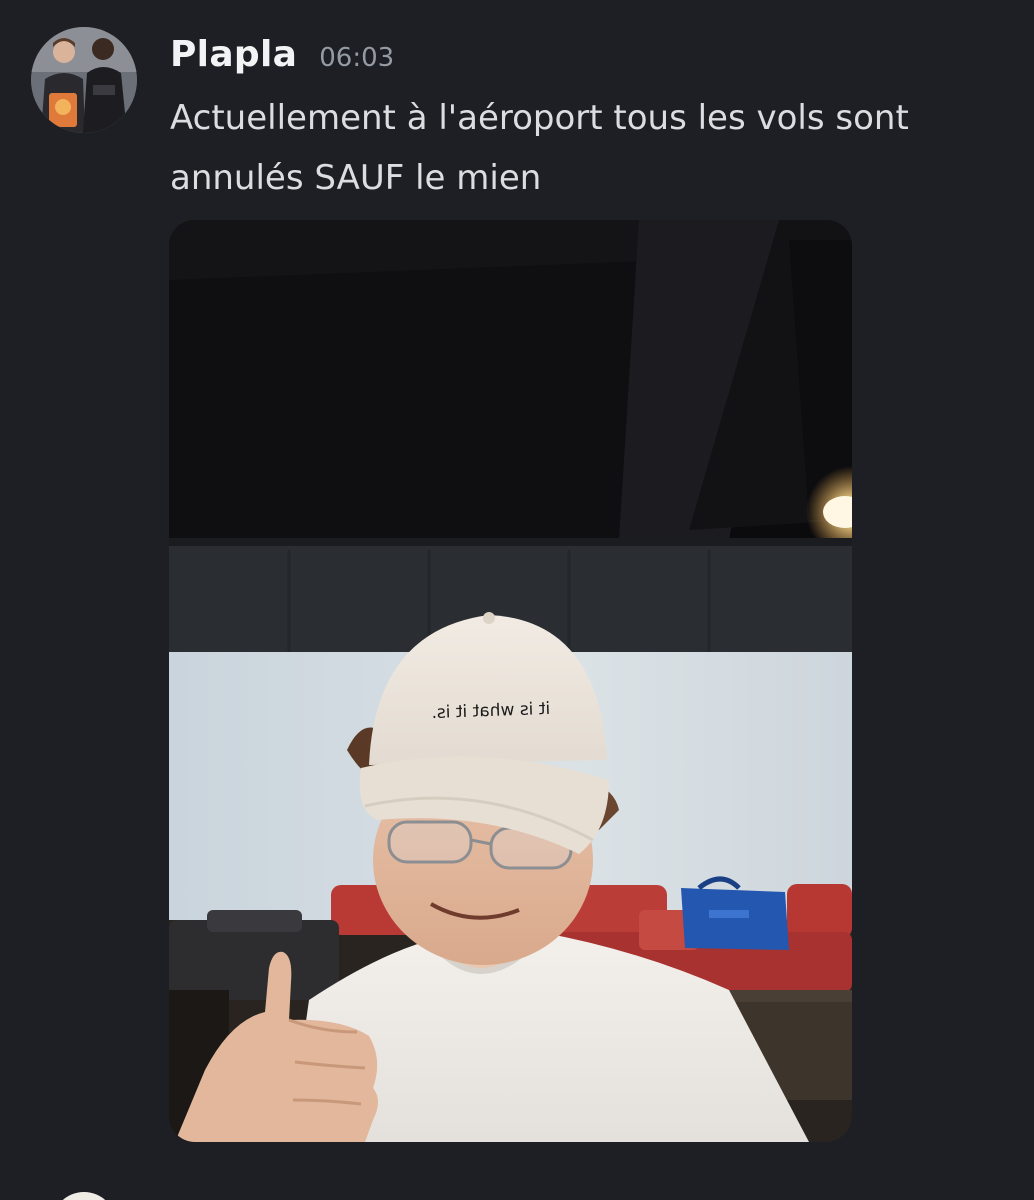  I want to click on cap-text: it is what it is., so click(490, 711).